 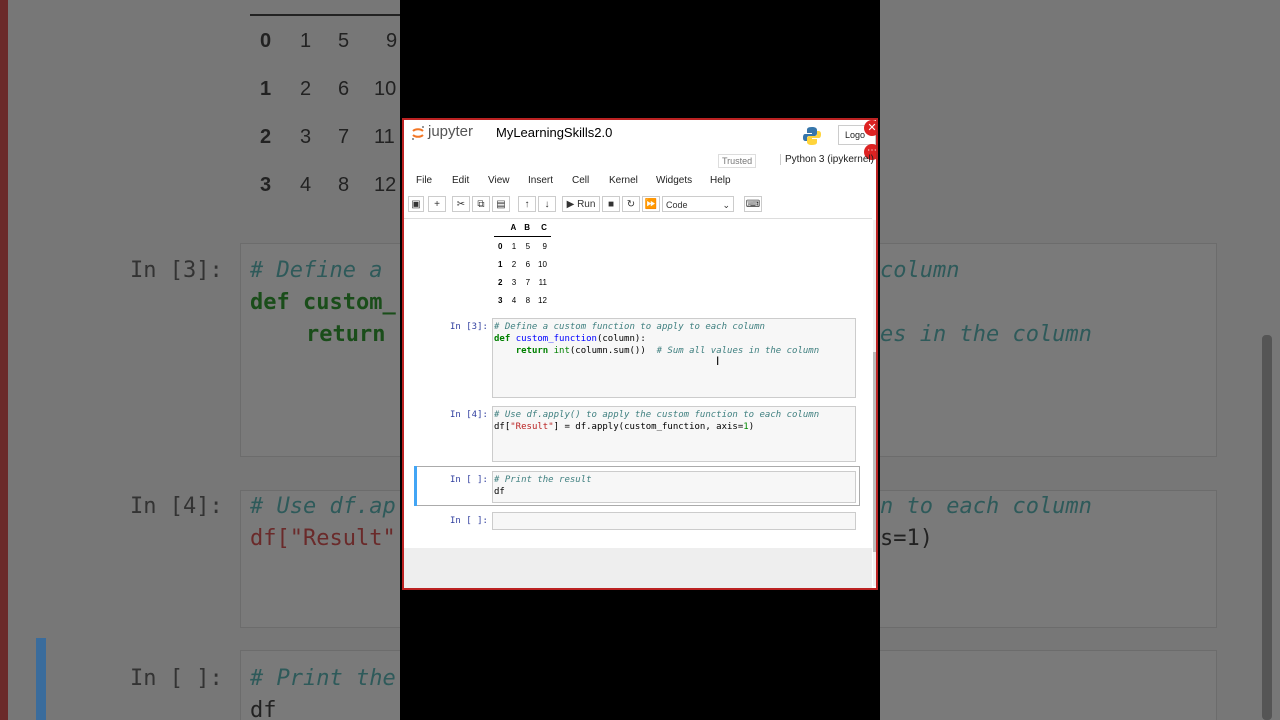 I want to click on bg-table-idx0: 0, so click(x=266, y=41).